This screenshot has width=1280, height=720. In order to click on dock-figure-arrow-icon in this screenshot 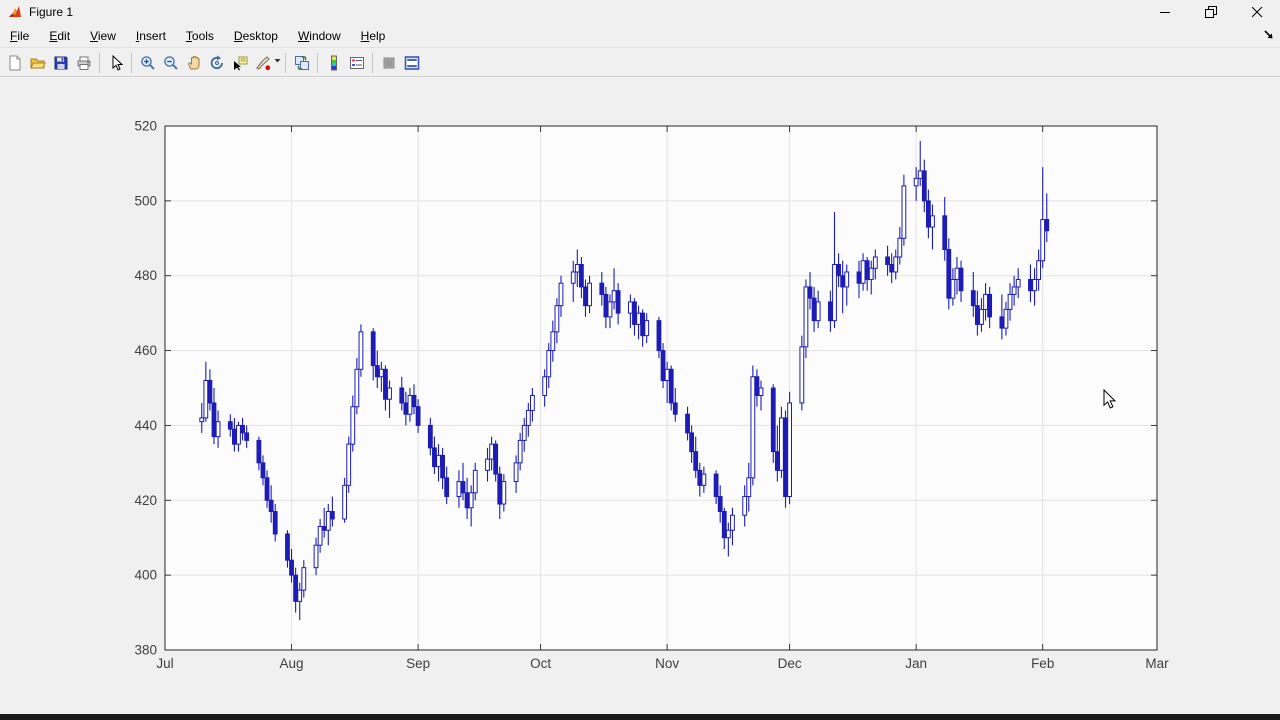, I will do `click(1269, 35)`.